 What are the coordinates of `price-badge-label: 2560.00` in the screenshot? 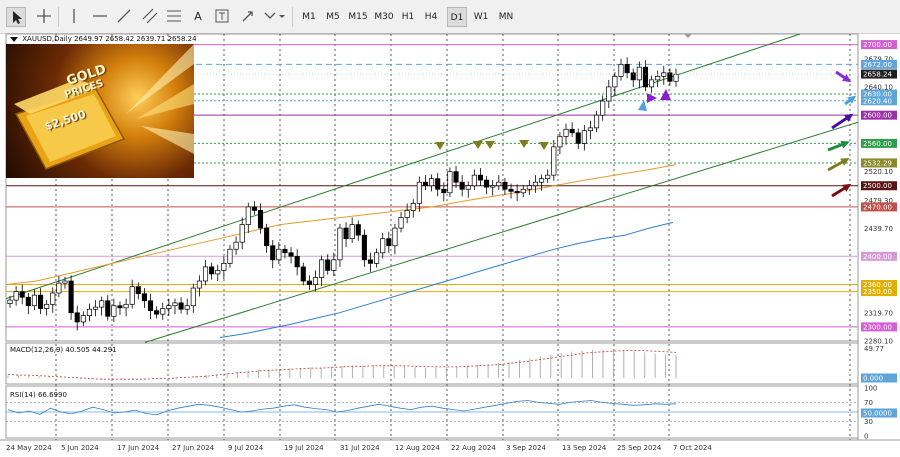 It's located at (877, 144).